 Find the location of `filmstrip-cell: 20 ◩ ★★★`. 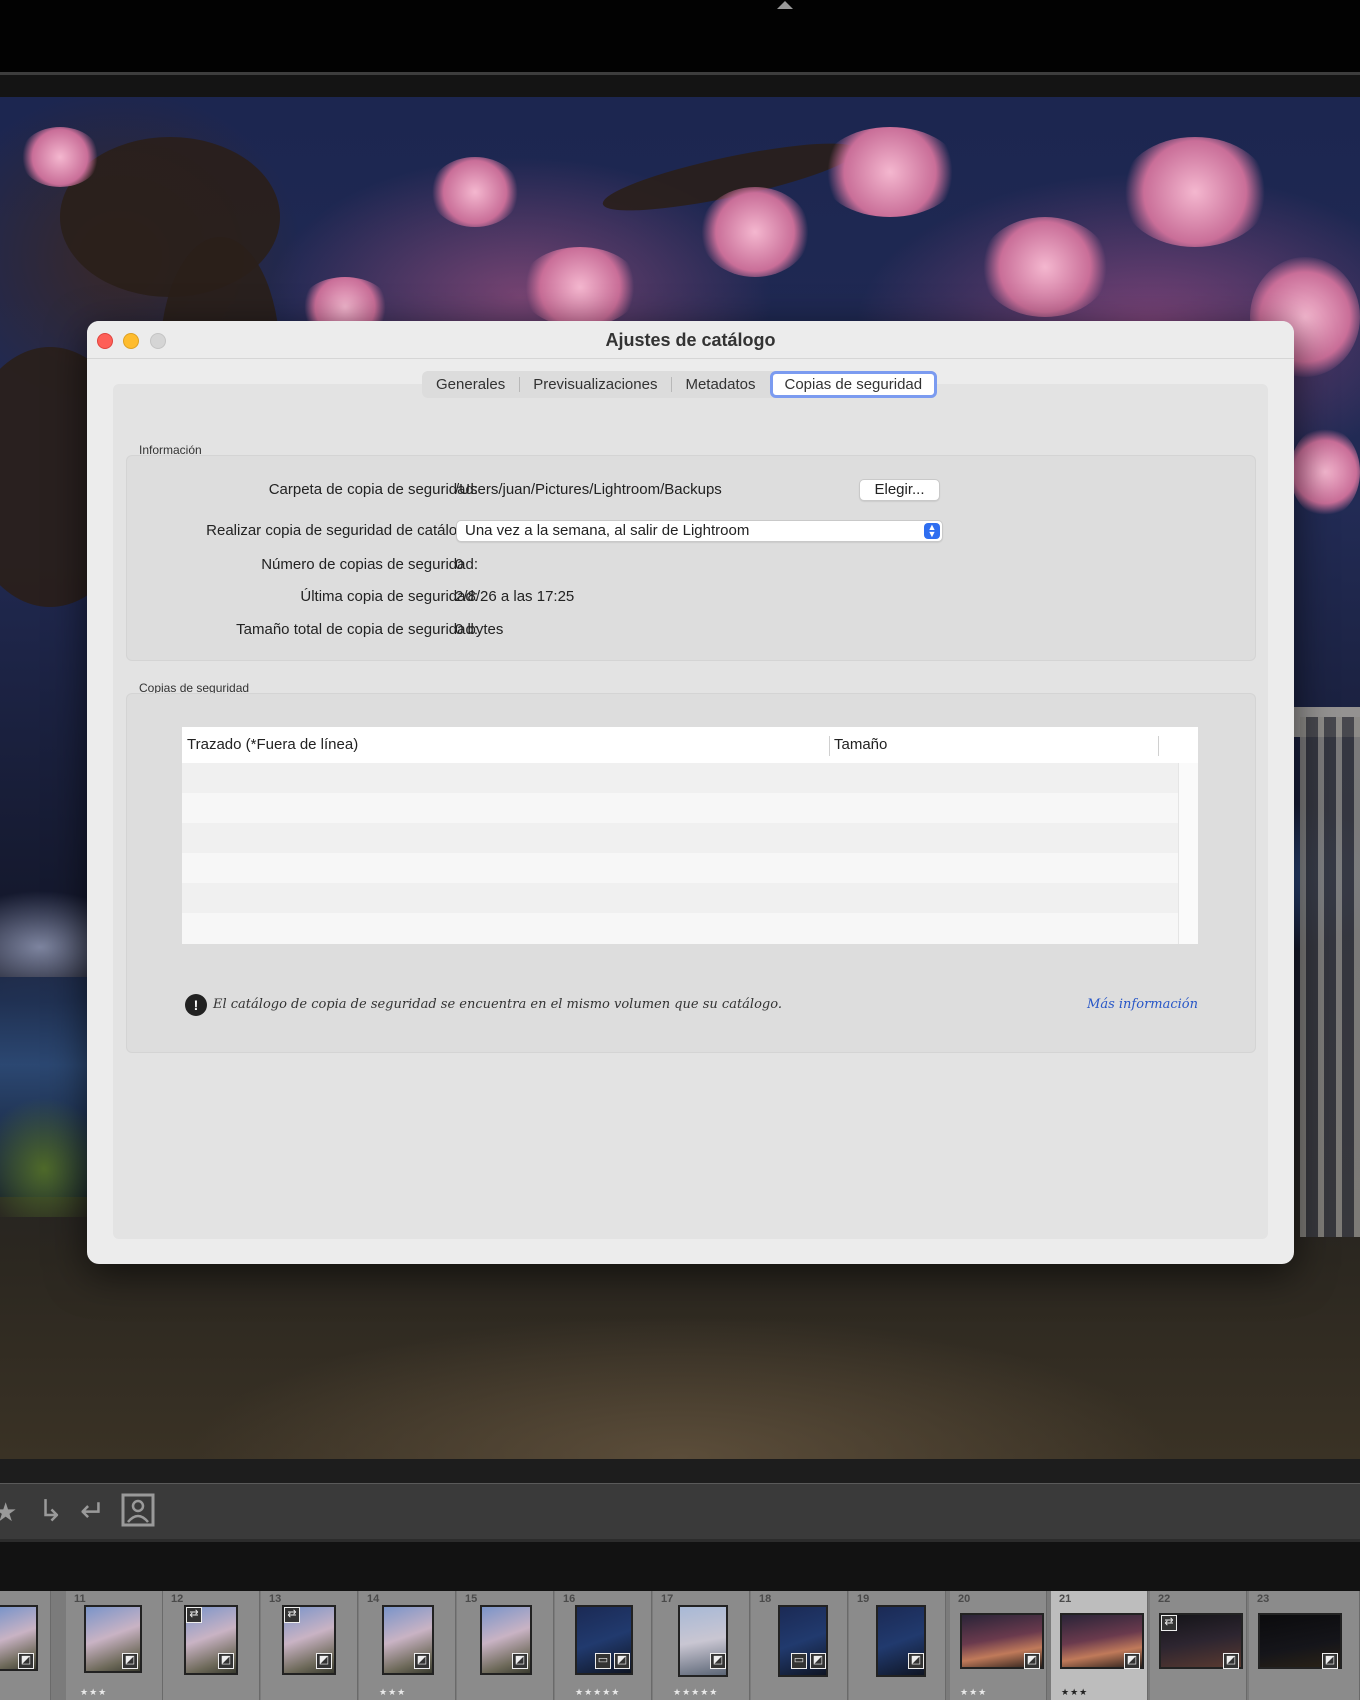

filmstrip-cell: 20 ◩ ★★★ is located at coordinates (998, 1645).